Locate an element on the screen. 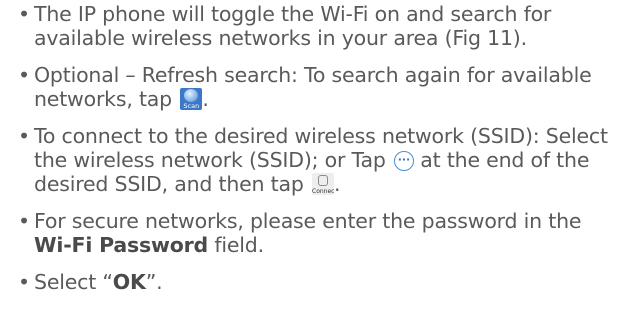  ellipsis-glyph: ··· is located at coordinates (404, 159).